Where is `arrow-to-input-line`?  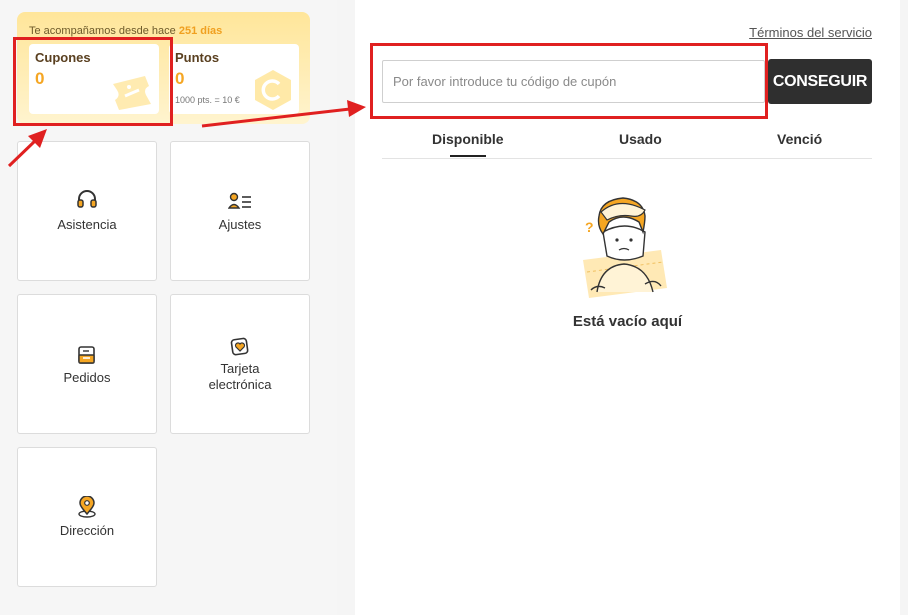 arrow-to-input-line is located at coordinates (276, 117).